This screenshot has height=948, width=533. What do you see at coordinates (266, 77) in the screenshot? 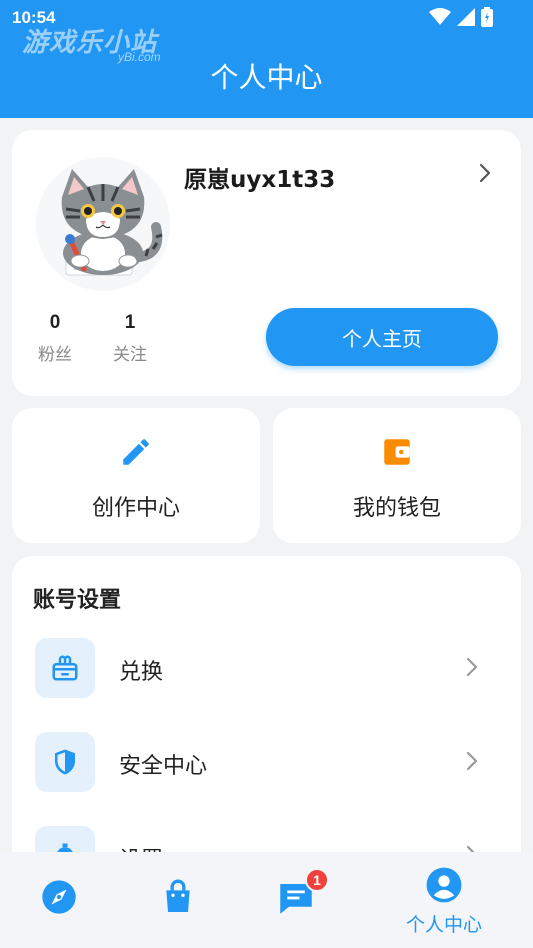
I see `page-title: 个人中心` at bounding box center [266, 77].